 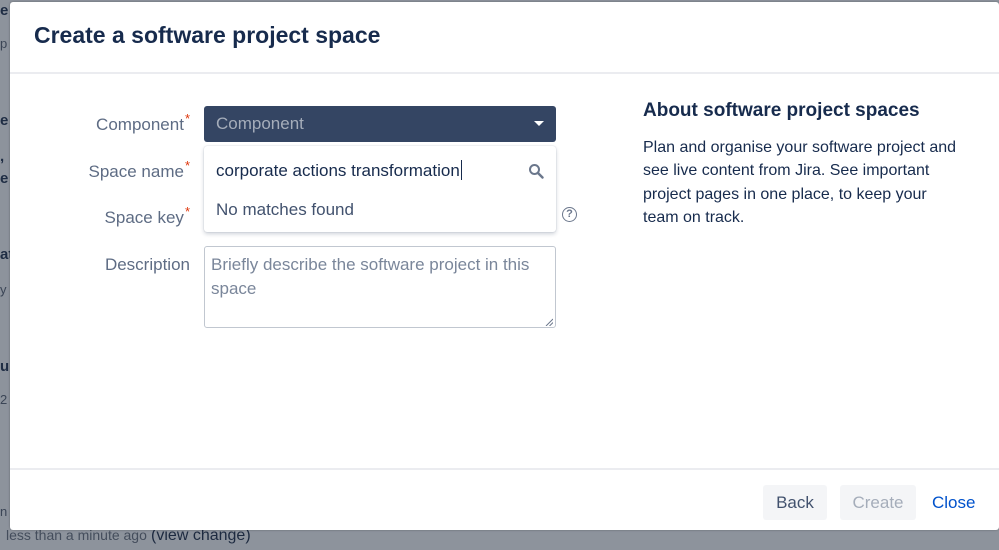 I want to click on component-select: Component, so click(x=380, y=124).